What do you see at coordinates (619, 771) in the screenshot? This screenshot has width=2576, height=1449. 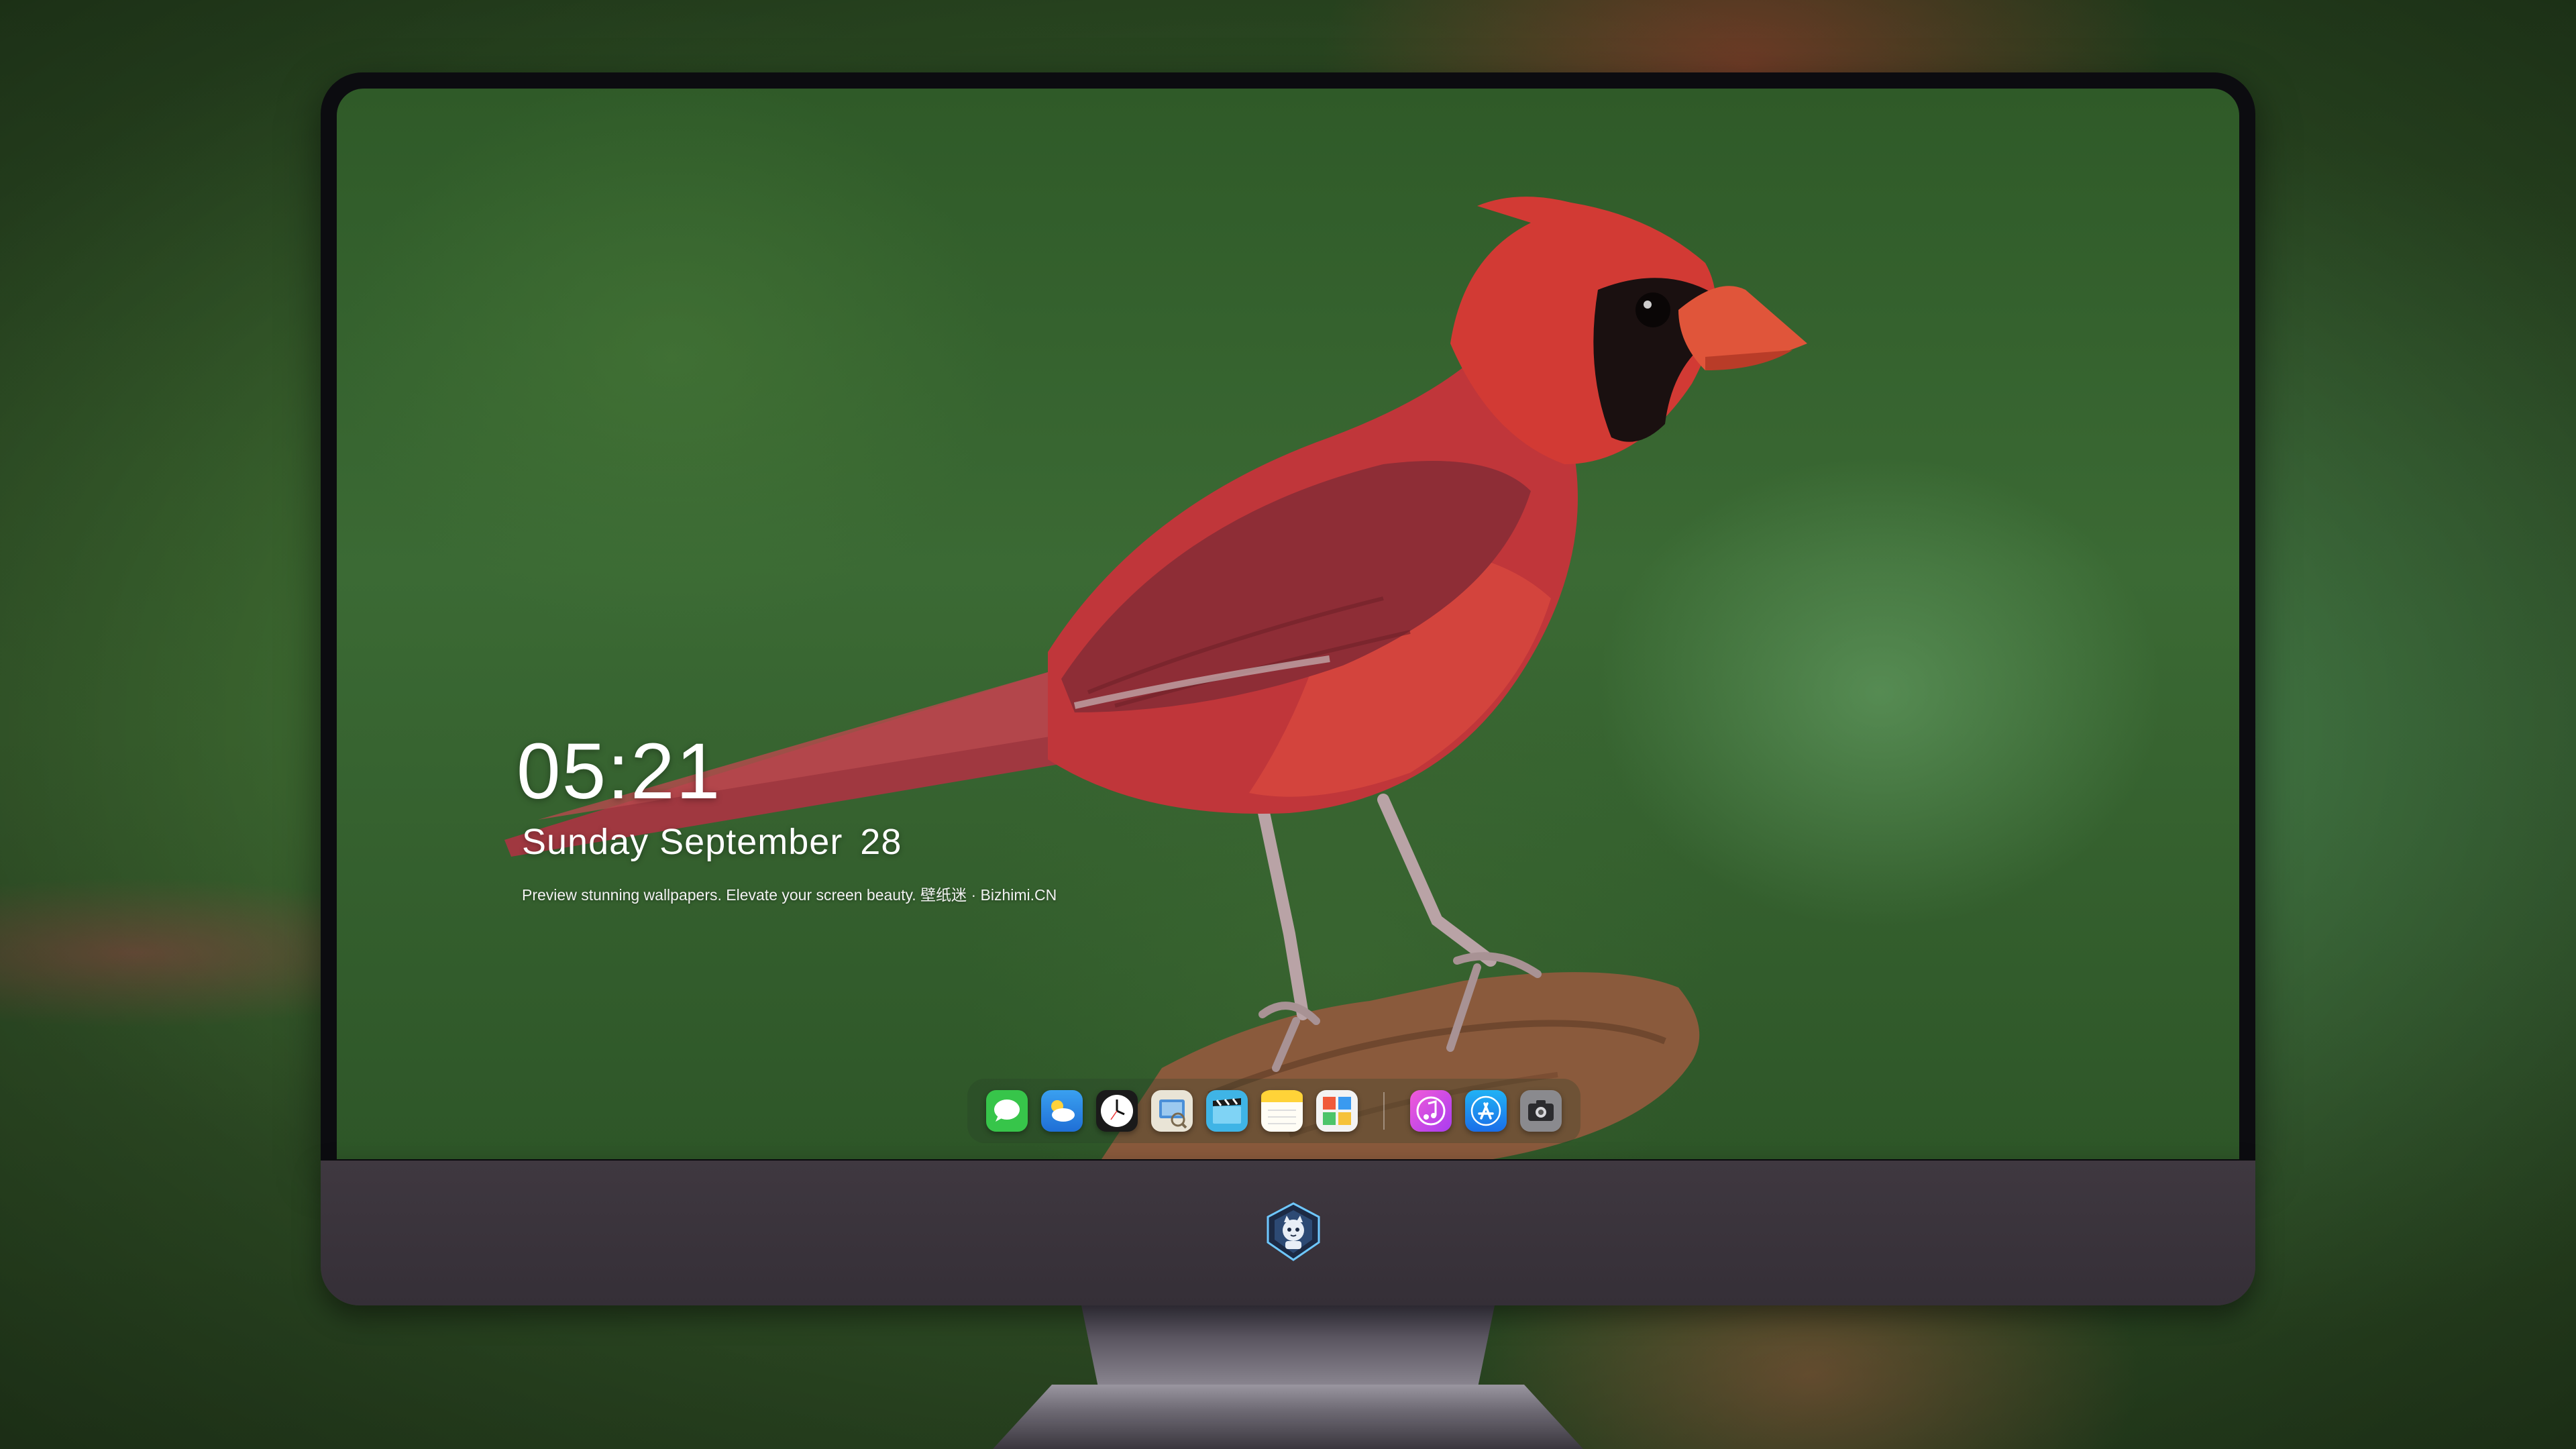 I see `lock-clock: 05:21` at bounding box center [619, 771].